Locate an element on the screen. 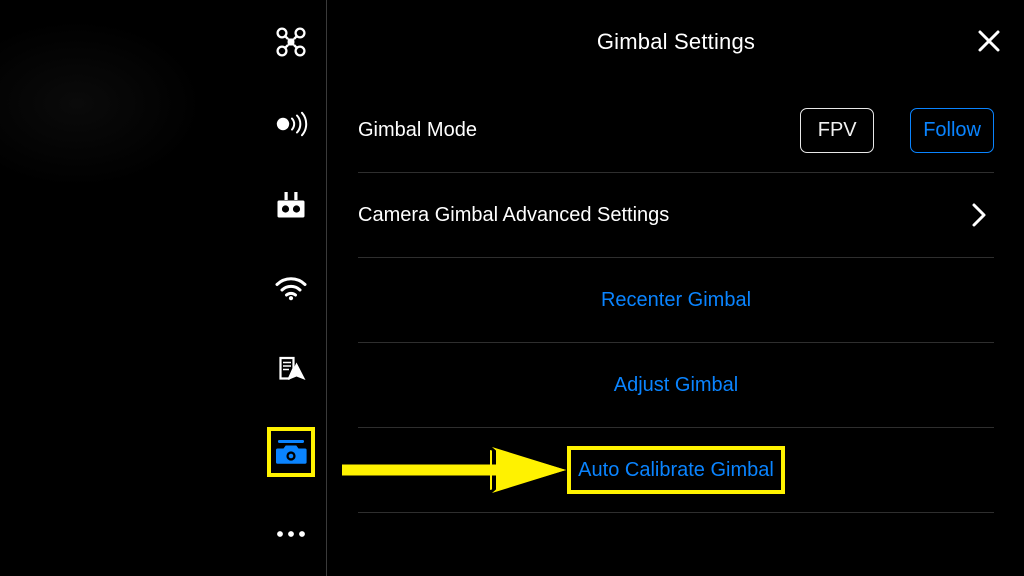 Image resolution: width=1024 pixels, height=576 pixels. gimbal-mode-fpv-button: FPV is located at coordinates (837, 130).